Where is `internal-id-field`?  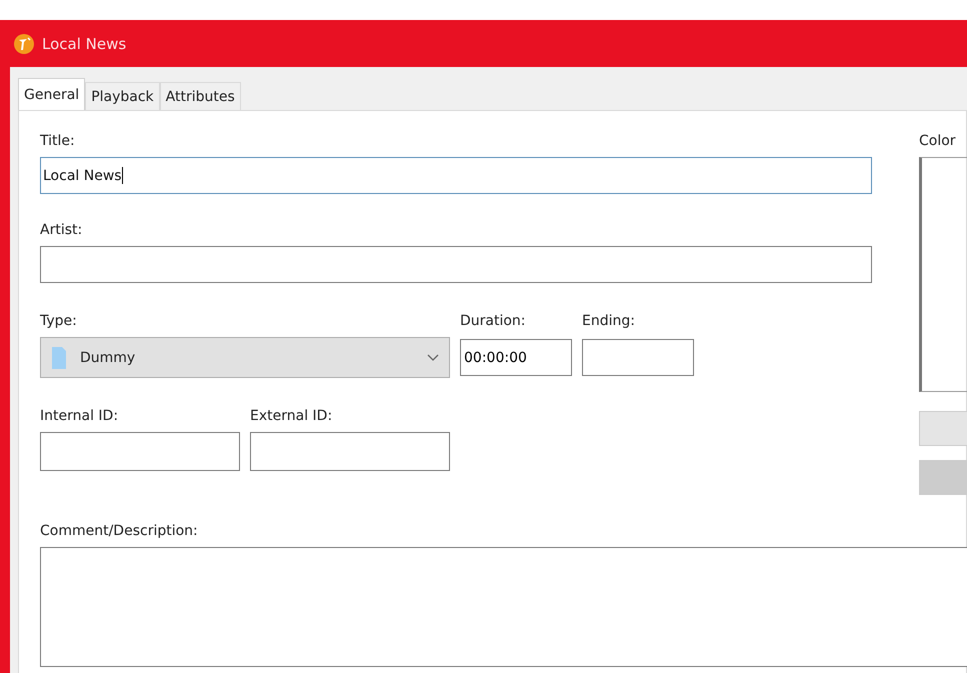 internal-id-field is located at coordinates (140, 451).